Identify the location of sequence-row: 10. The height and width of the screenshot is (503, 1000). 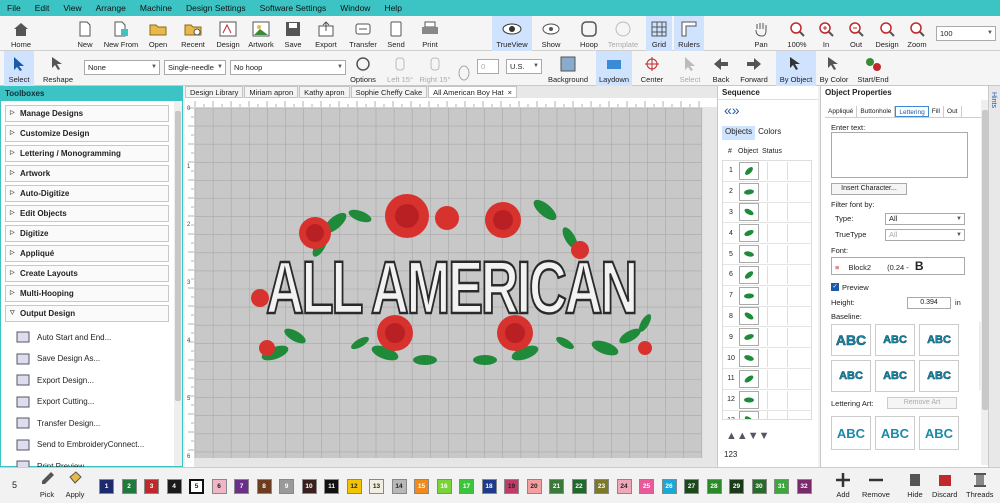
(767, 358).